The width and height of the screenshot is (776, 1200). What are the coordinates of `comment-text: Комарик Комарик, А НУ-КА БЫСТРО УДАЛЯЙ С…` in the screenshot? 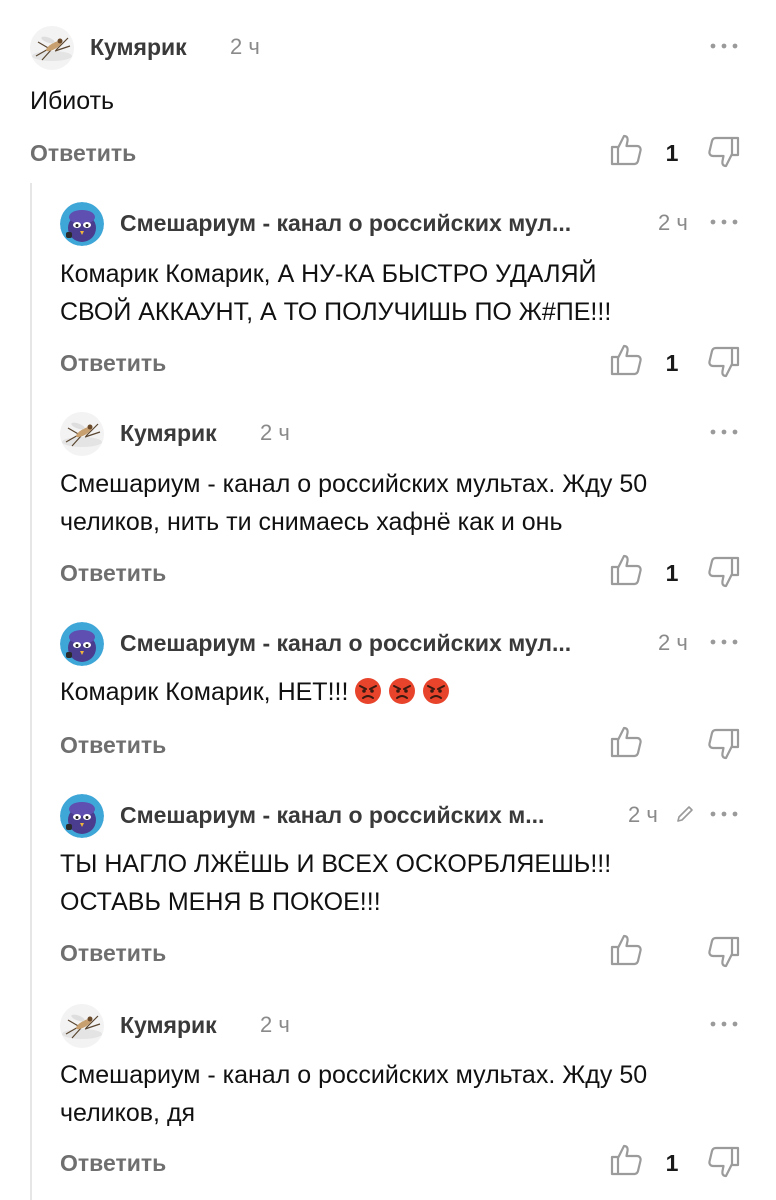 It's located at (335, 293).